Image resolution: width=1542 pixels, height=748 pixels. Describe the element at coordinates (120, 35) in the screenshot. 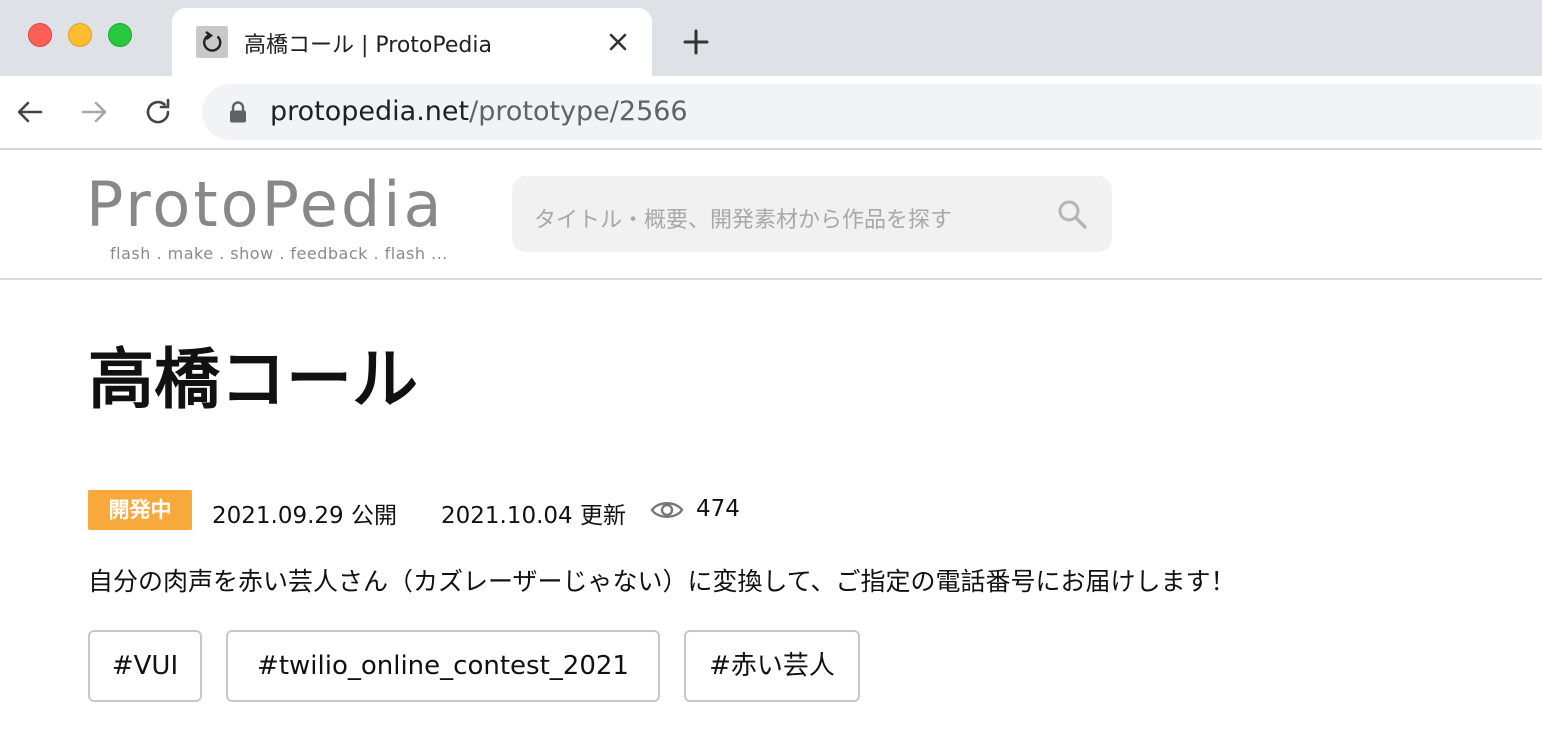

I see `window-zoom-button` at that location.